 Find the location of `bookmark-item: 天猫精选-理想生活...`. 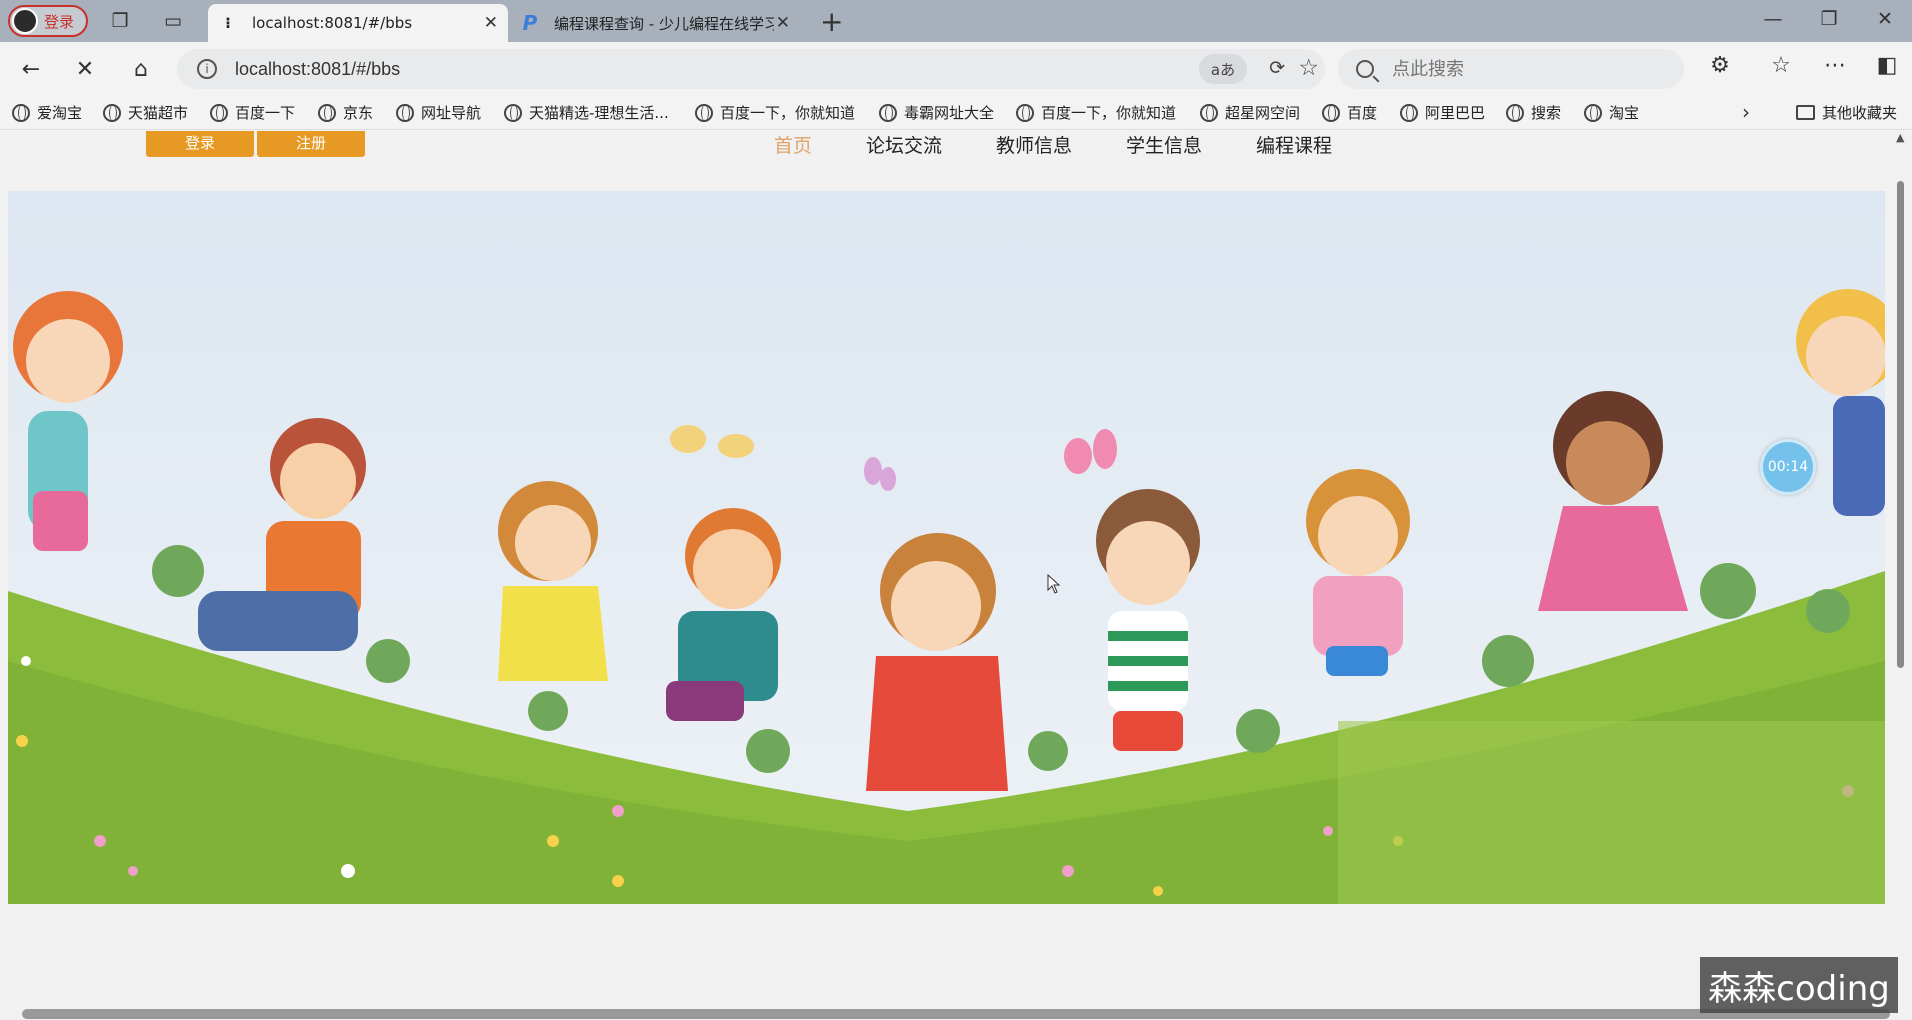

bookmark-item: 天猫精选-理想生活... is located at coordinates (586, 112).